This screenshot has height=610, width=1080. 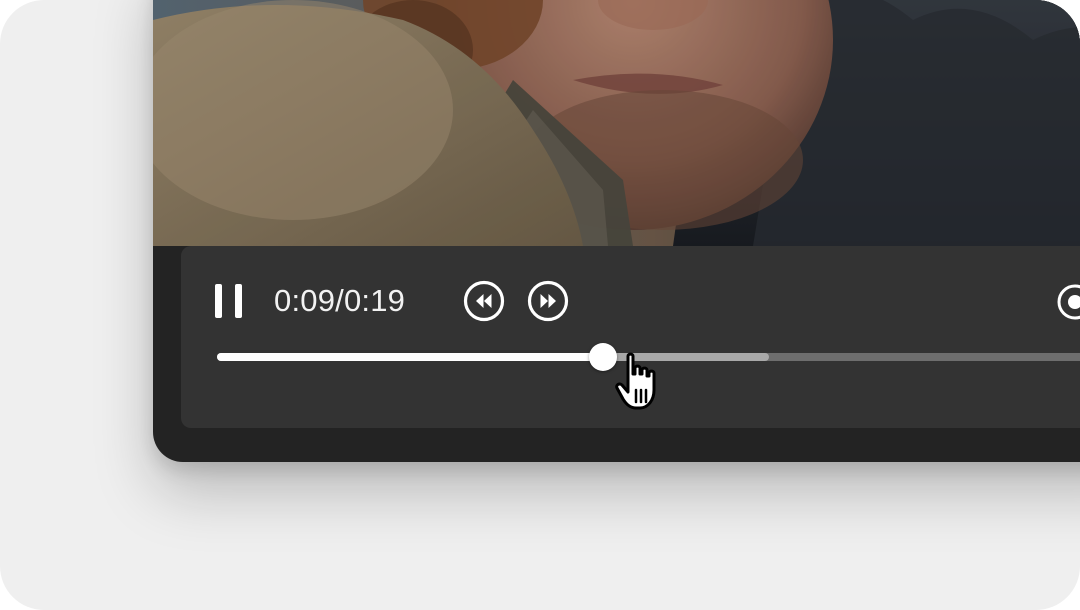 What do you see at coordinates (340, 300) in the screenshot?
I see `time-display: 0:09/0:19` at bounding box center [340, 300].